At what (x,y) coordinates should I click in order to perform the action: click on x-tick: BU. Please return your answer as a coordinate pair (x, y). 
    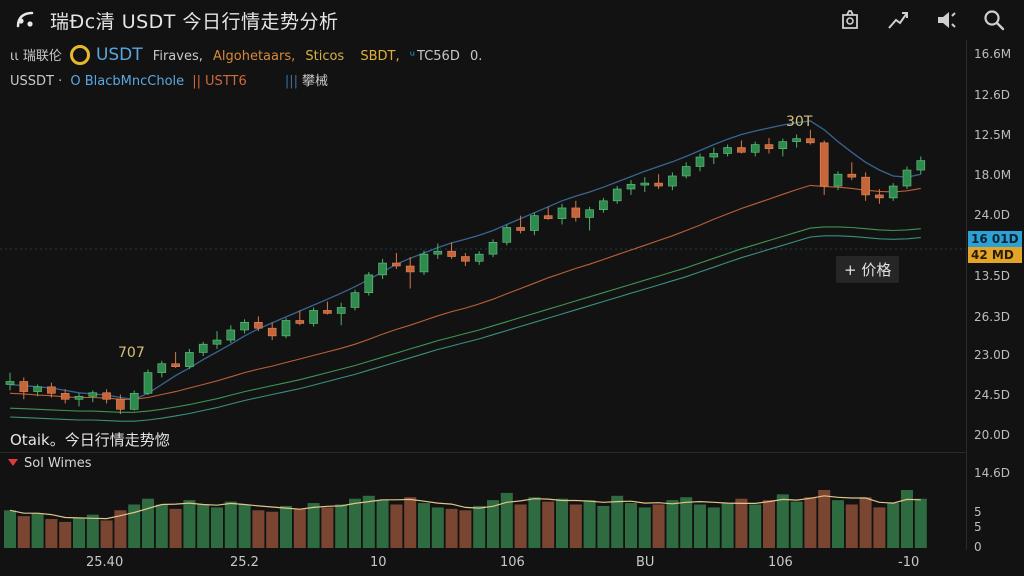
    Looking at the image, I should click on (645, 562).